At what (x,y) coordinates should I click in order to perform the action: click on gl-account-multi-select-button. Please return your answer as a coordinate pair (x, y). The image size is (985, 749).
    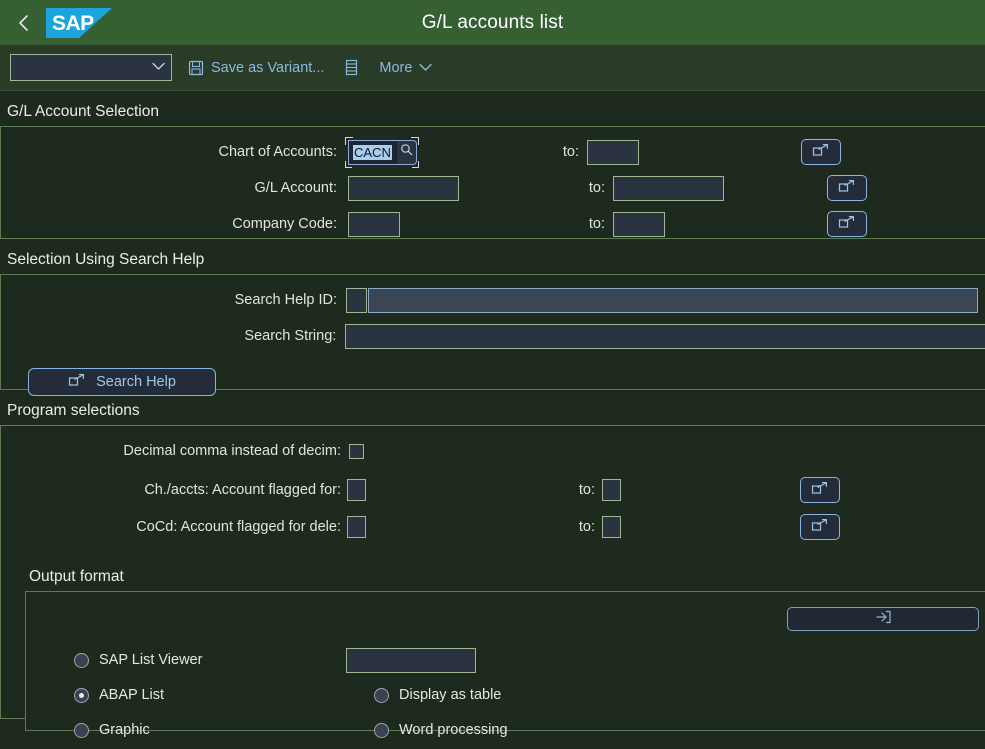
    Looking at the image, I should click on (847, 188).